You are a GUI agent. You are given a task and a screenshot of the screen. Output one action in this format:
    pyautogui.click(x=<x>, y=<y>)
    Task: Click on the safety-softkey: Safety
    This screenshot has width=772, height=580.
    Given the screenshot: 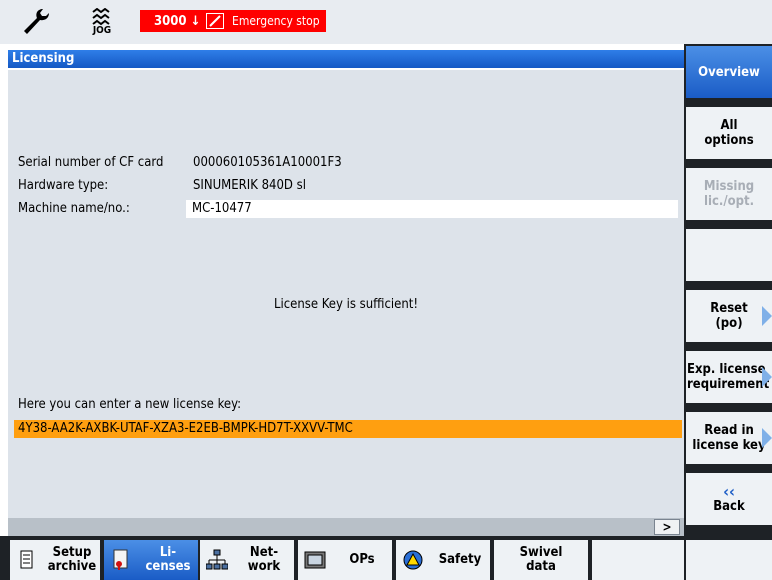 What is the action you would take?
    pyautogui.click(x=443, y=560)
    